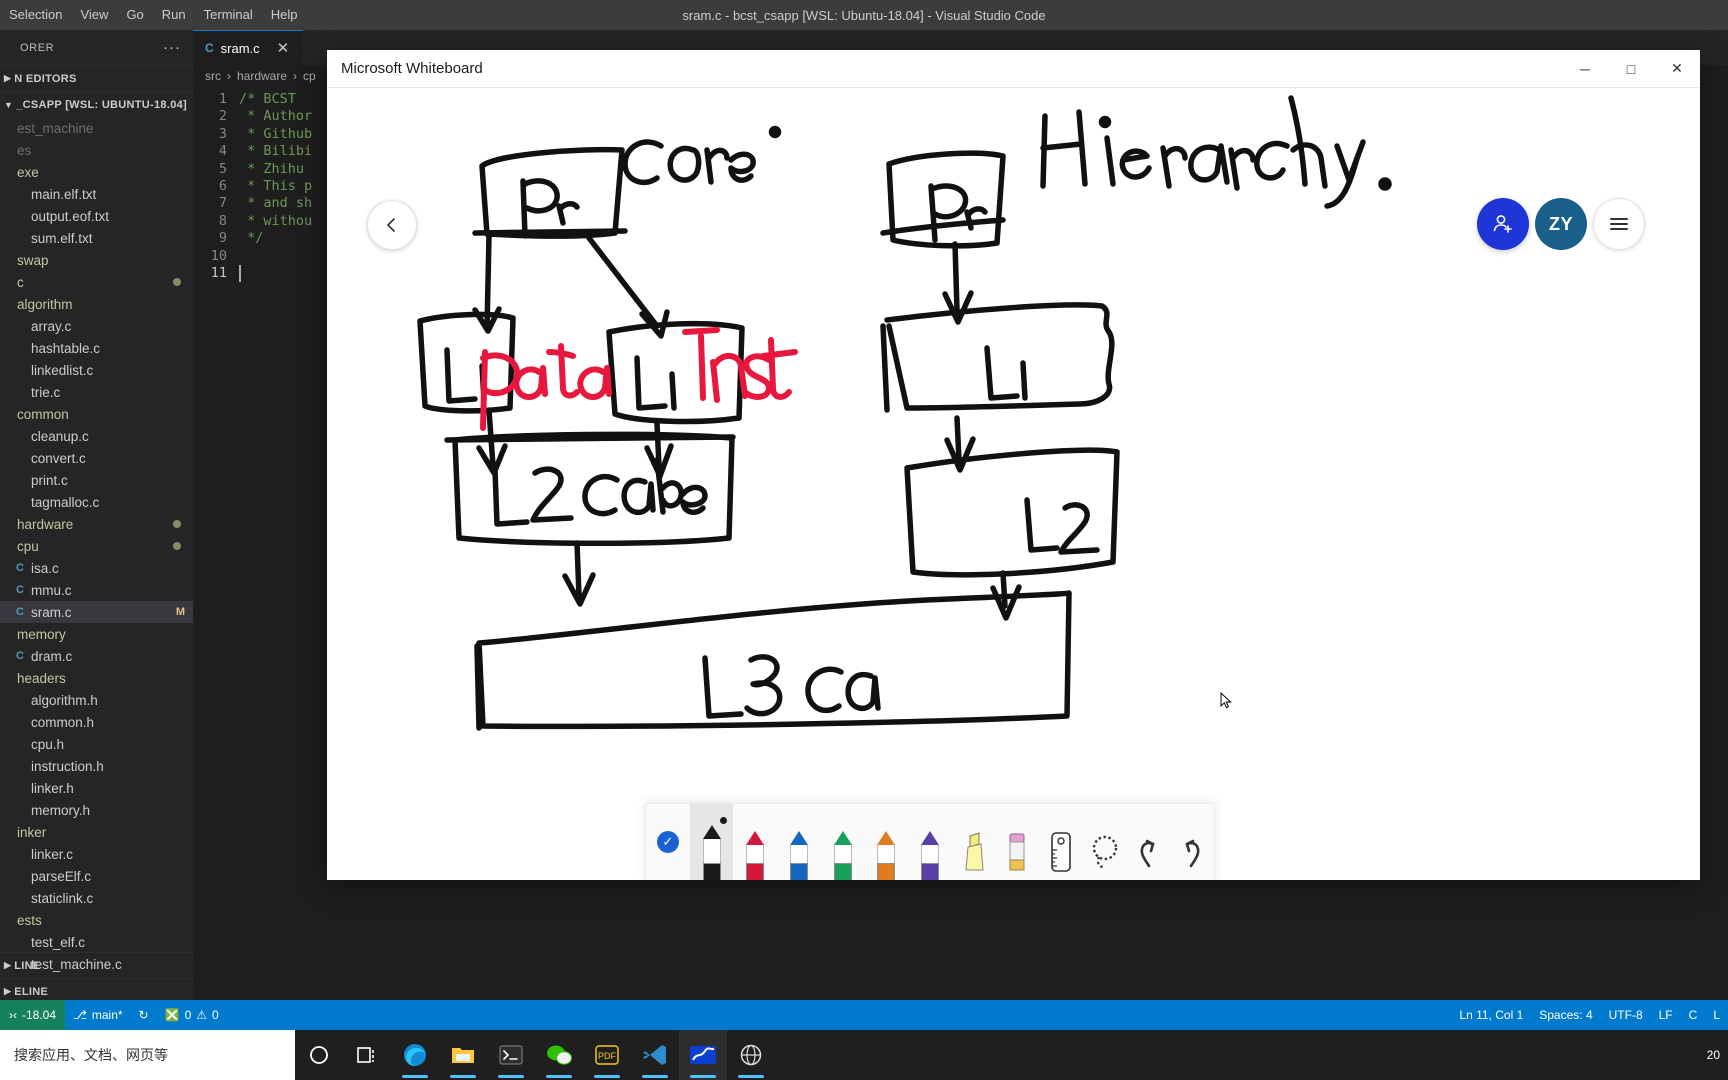 The width and height of the screenshot is (1728, 1080). I want to click on tool-pen-galaxy, so click(930, 841).